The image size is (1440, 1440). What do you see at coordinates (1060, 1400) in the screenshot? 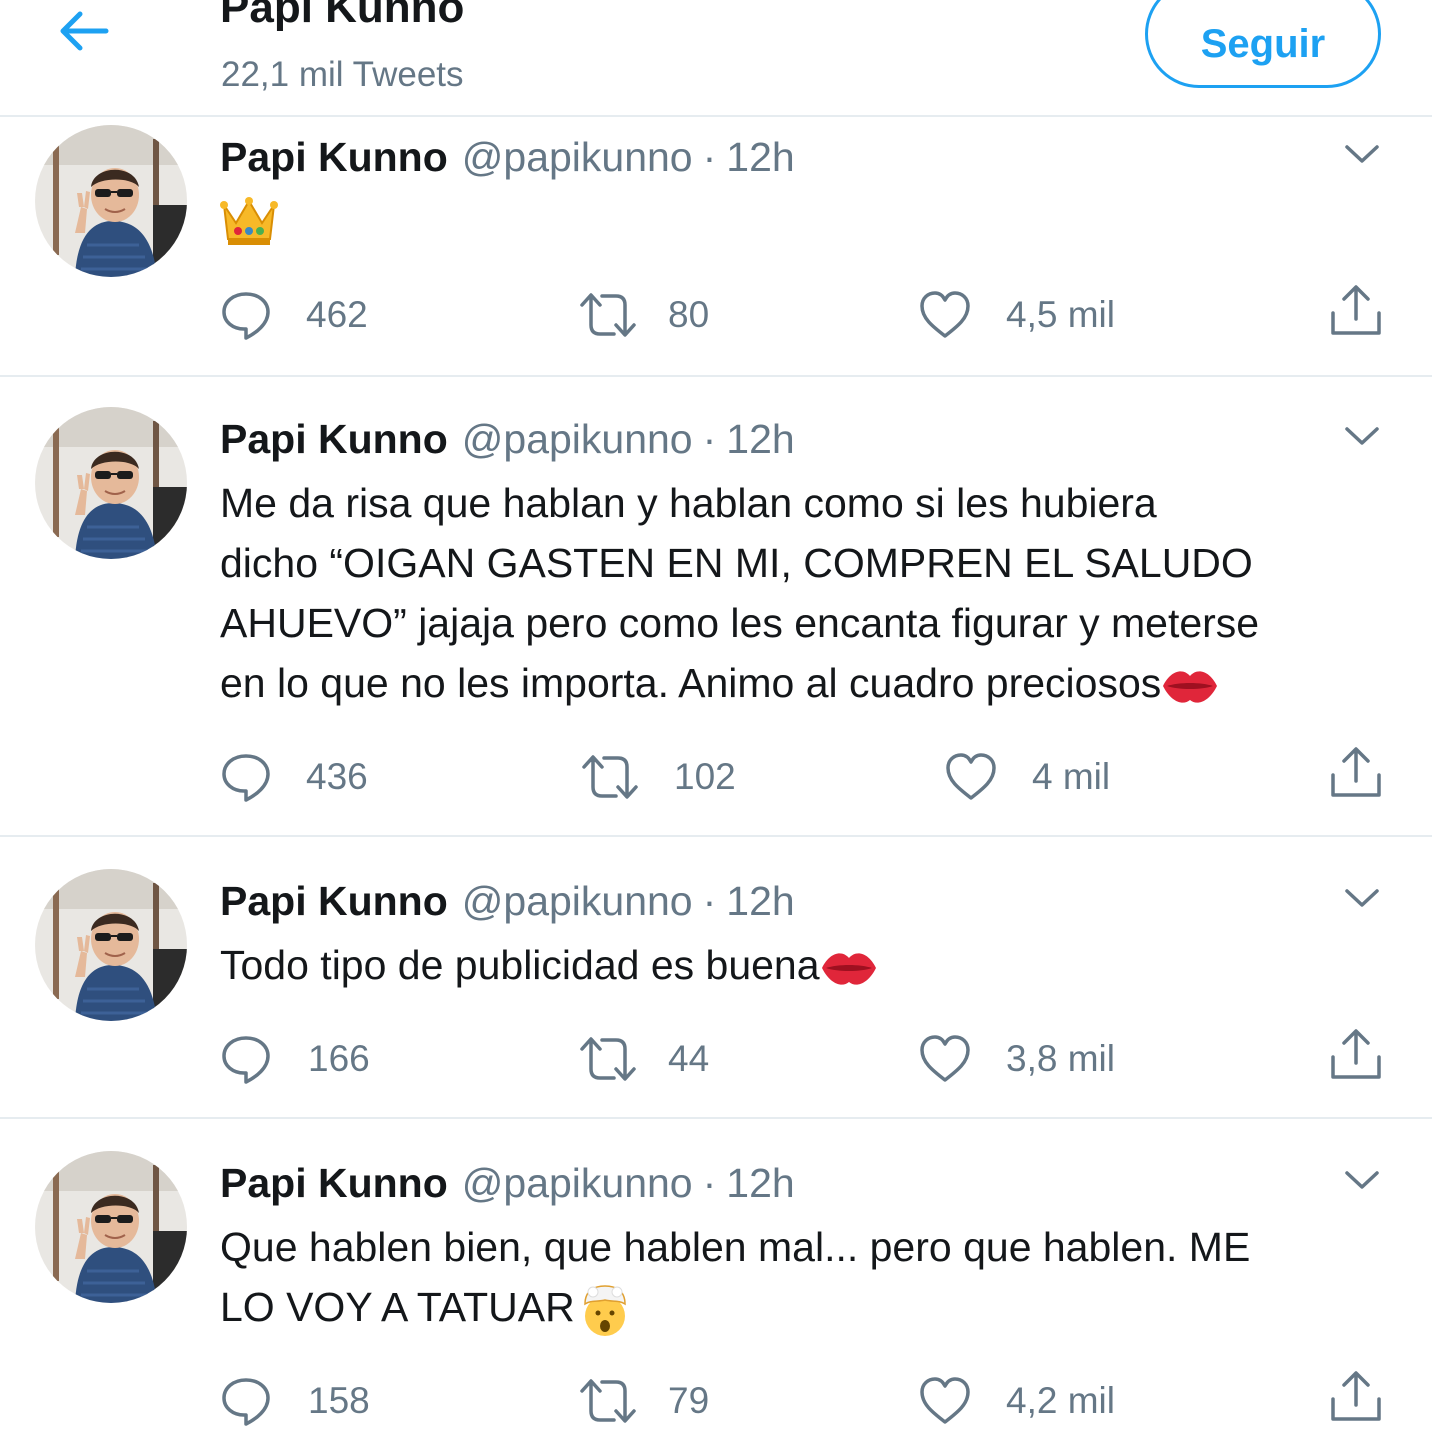
I see `like-count: 4,2 mil` at bounding box center [1060, 1400].